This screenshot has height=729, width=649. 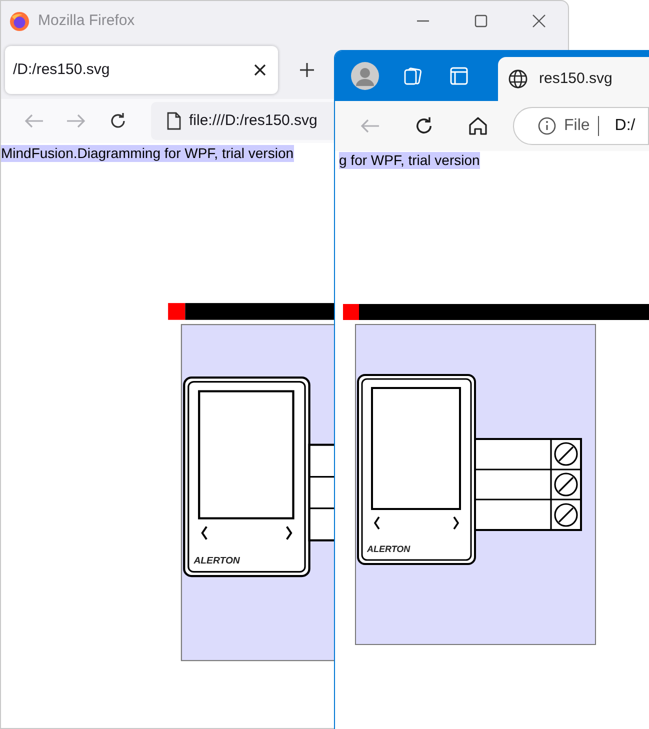 I want to click on profile-avatar-icon, so click(x=365, y=76).